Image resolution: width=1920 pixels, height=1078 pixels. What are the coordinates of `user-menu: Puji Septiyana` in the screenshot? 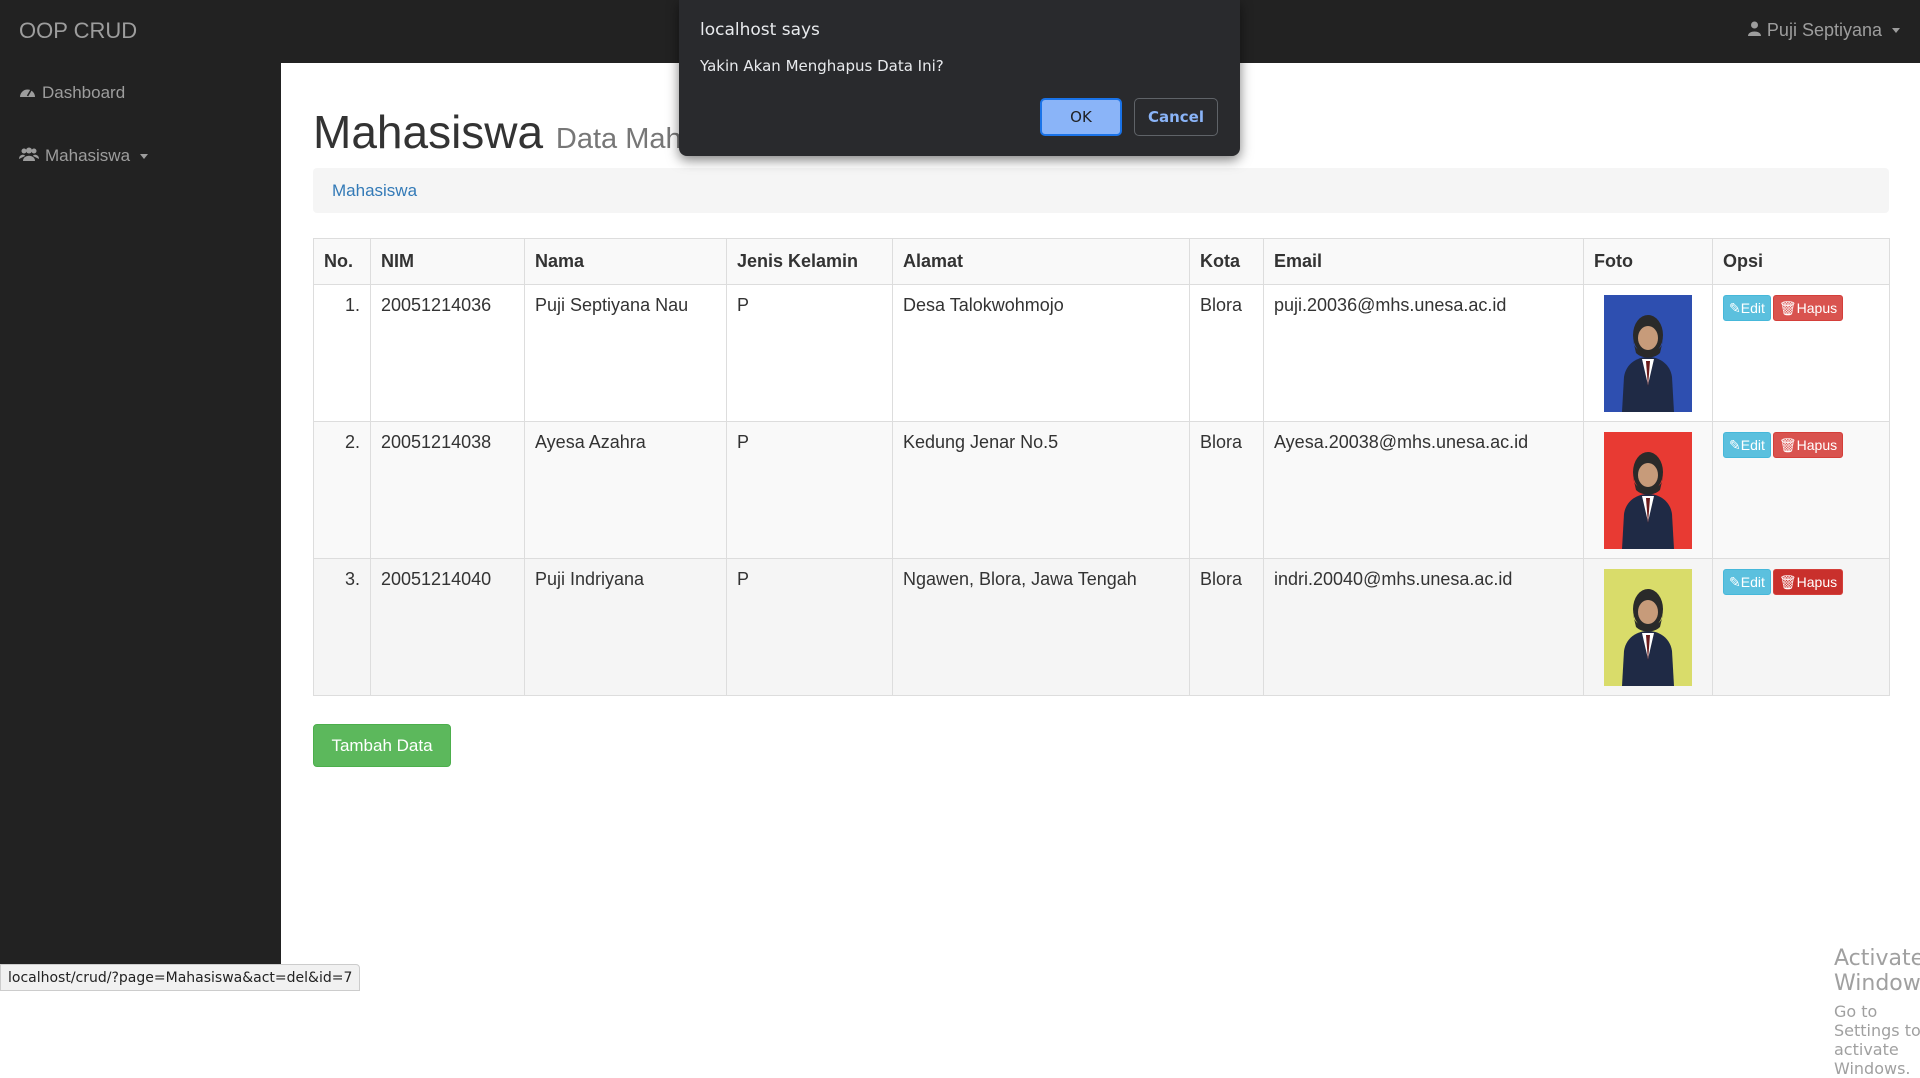 It's located at (1823, 30).